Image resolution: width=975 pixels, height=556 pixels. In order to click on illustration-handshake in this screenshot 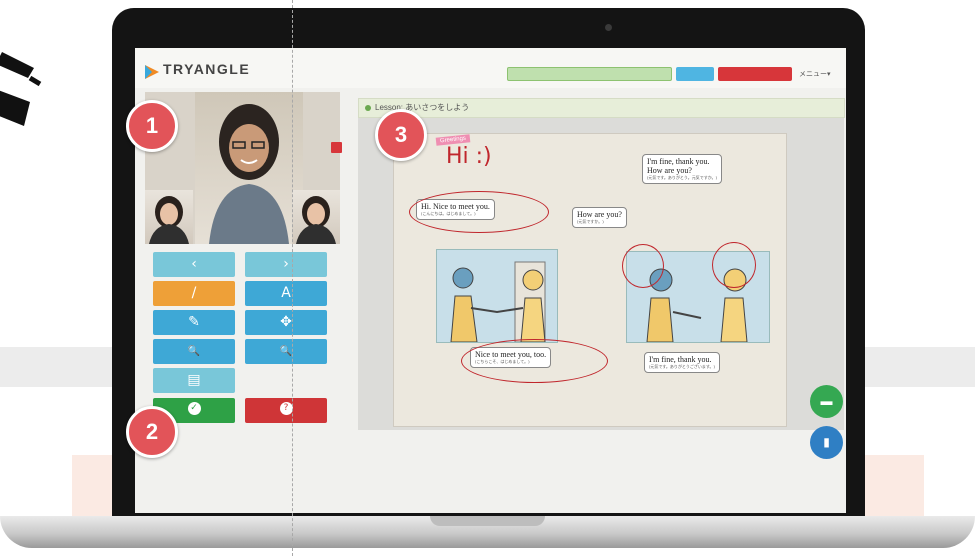, I will do `click(497, 296)`.